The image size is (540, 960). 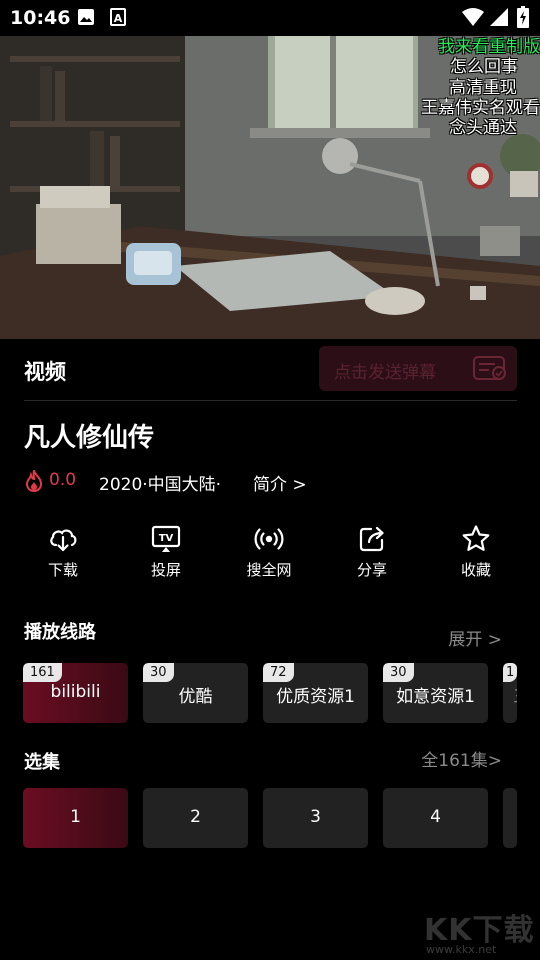 I want to click on share-button: 分享, so click(x=372, y=554).